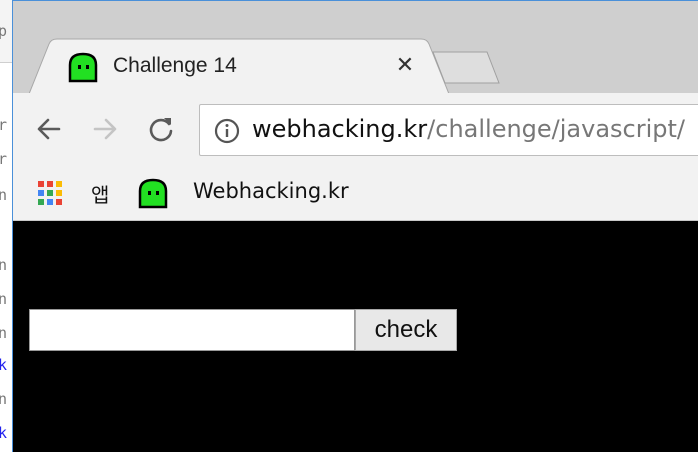 Image resolution: width=698 pixels, height=452 pixels. I want to click on background-text-fragment: p, so click(4, 31).